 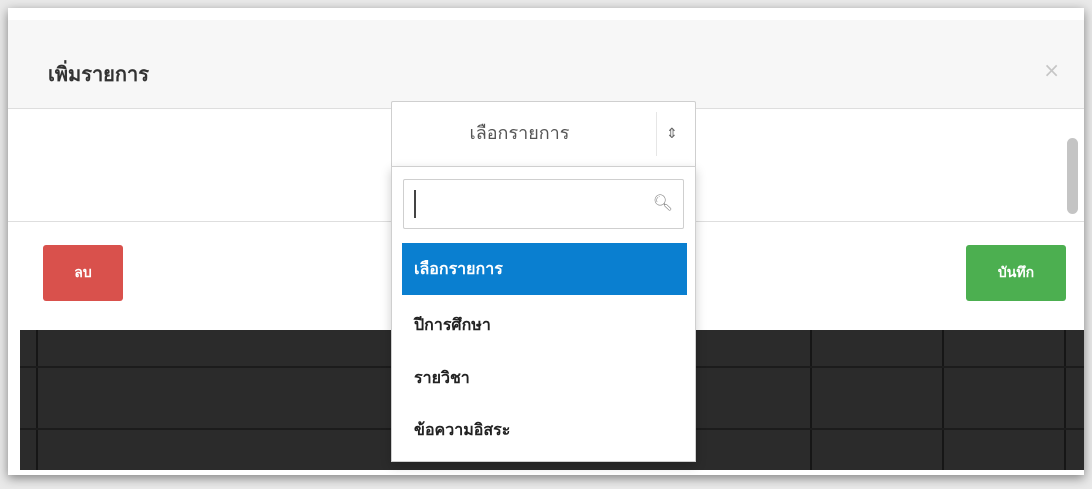 I want to click on dropdown-option: รายวิชา, so click(x=544, y=378).